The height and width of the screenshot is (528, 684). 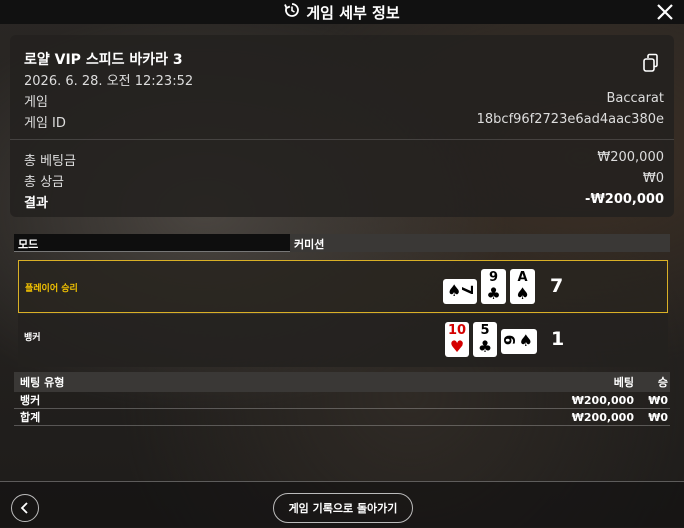 I want to click on footer-bar: 게임 기록으로 돌아가기, so click(x=342, y=504).